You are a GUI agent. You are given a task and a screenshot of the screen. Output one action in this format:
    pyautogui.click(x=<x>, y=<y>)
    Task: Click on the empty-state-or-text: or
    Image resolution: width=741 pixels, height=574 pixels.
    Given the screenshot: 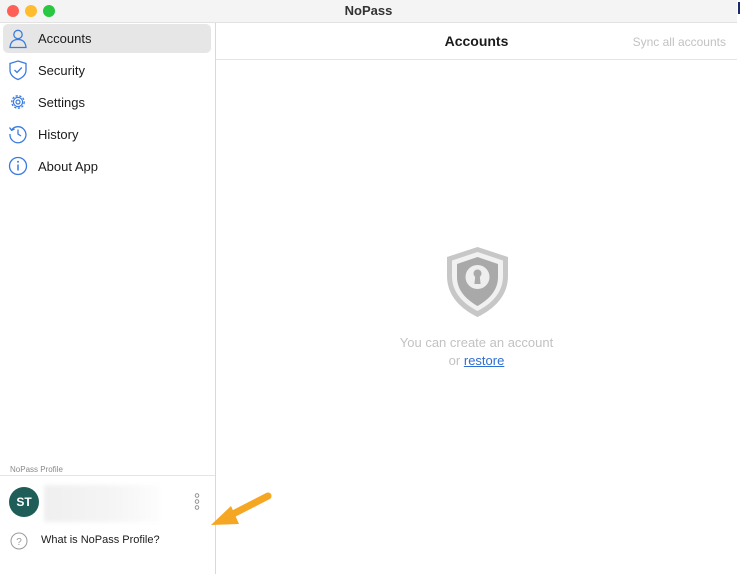 What is the action you would take?
    pyautogui.click(x=454, y=360)
    